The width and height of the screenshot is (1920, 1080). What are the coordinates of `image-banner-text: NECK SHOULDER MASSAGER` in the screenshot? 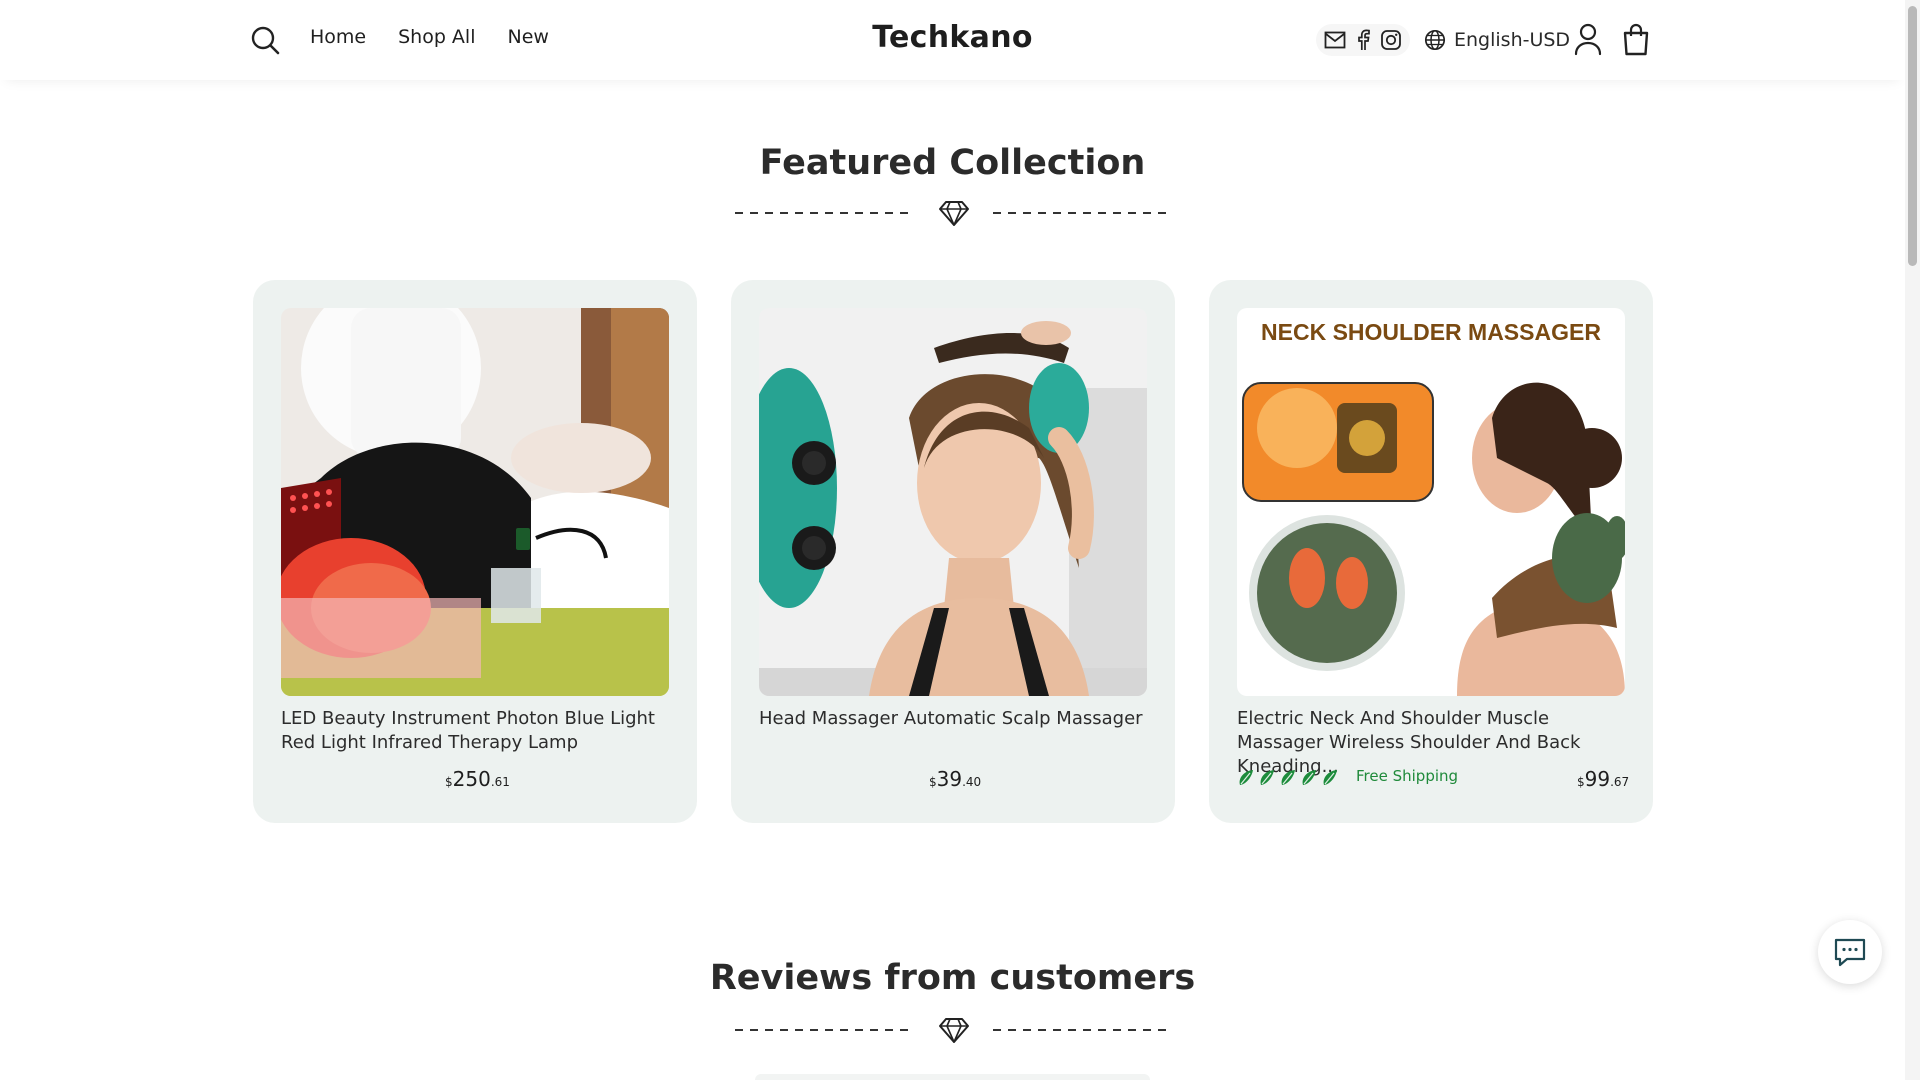 It's located at (1431, 332).